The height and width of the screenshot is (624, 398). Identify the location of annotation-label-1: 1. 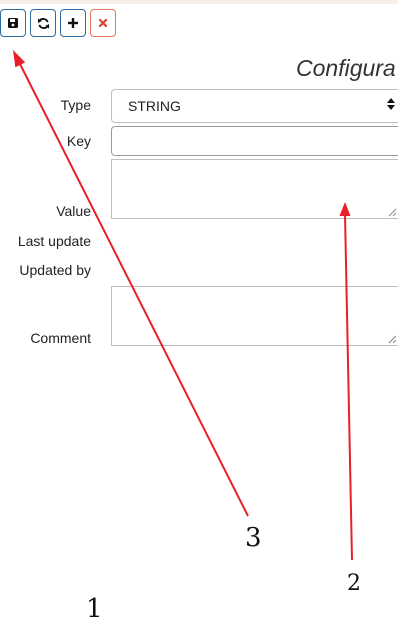
(94, 609).